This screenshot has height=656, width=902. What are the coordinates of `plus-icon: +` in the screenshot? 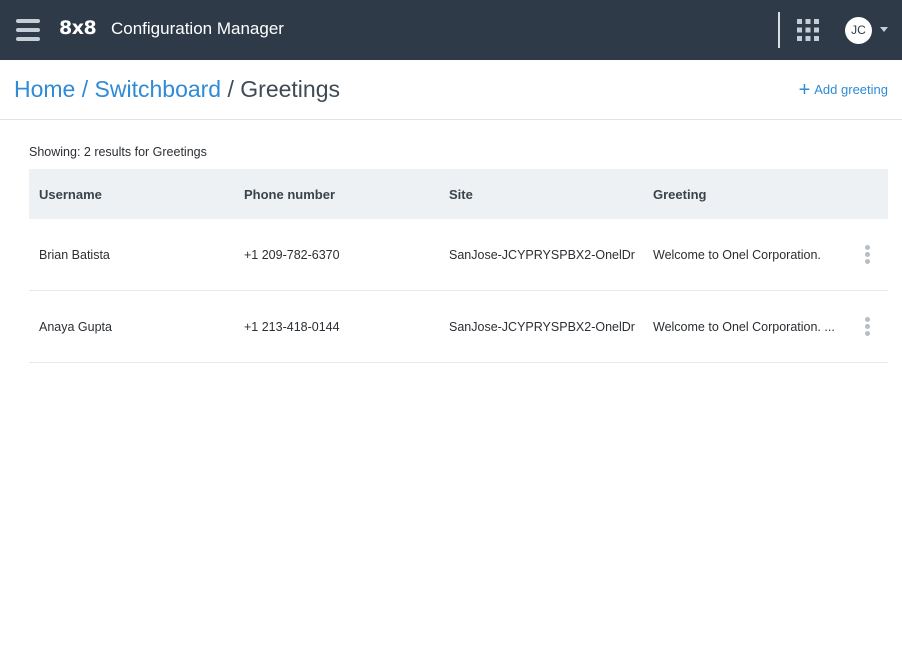 It's located at (804, 90).